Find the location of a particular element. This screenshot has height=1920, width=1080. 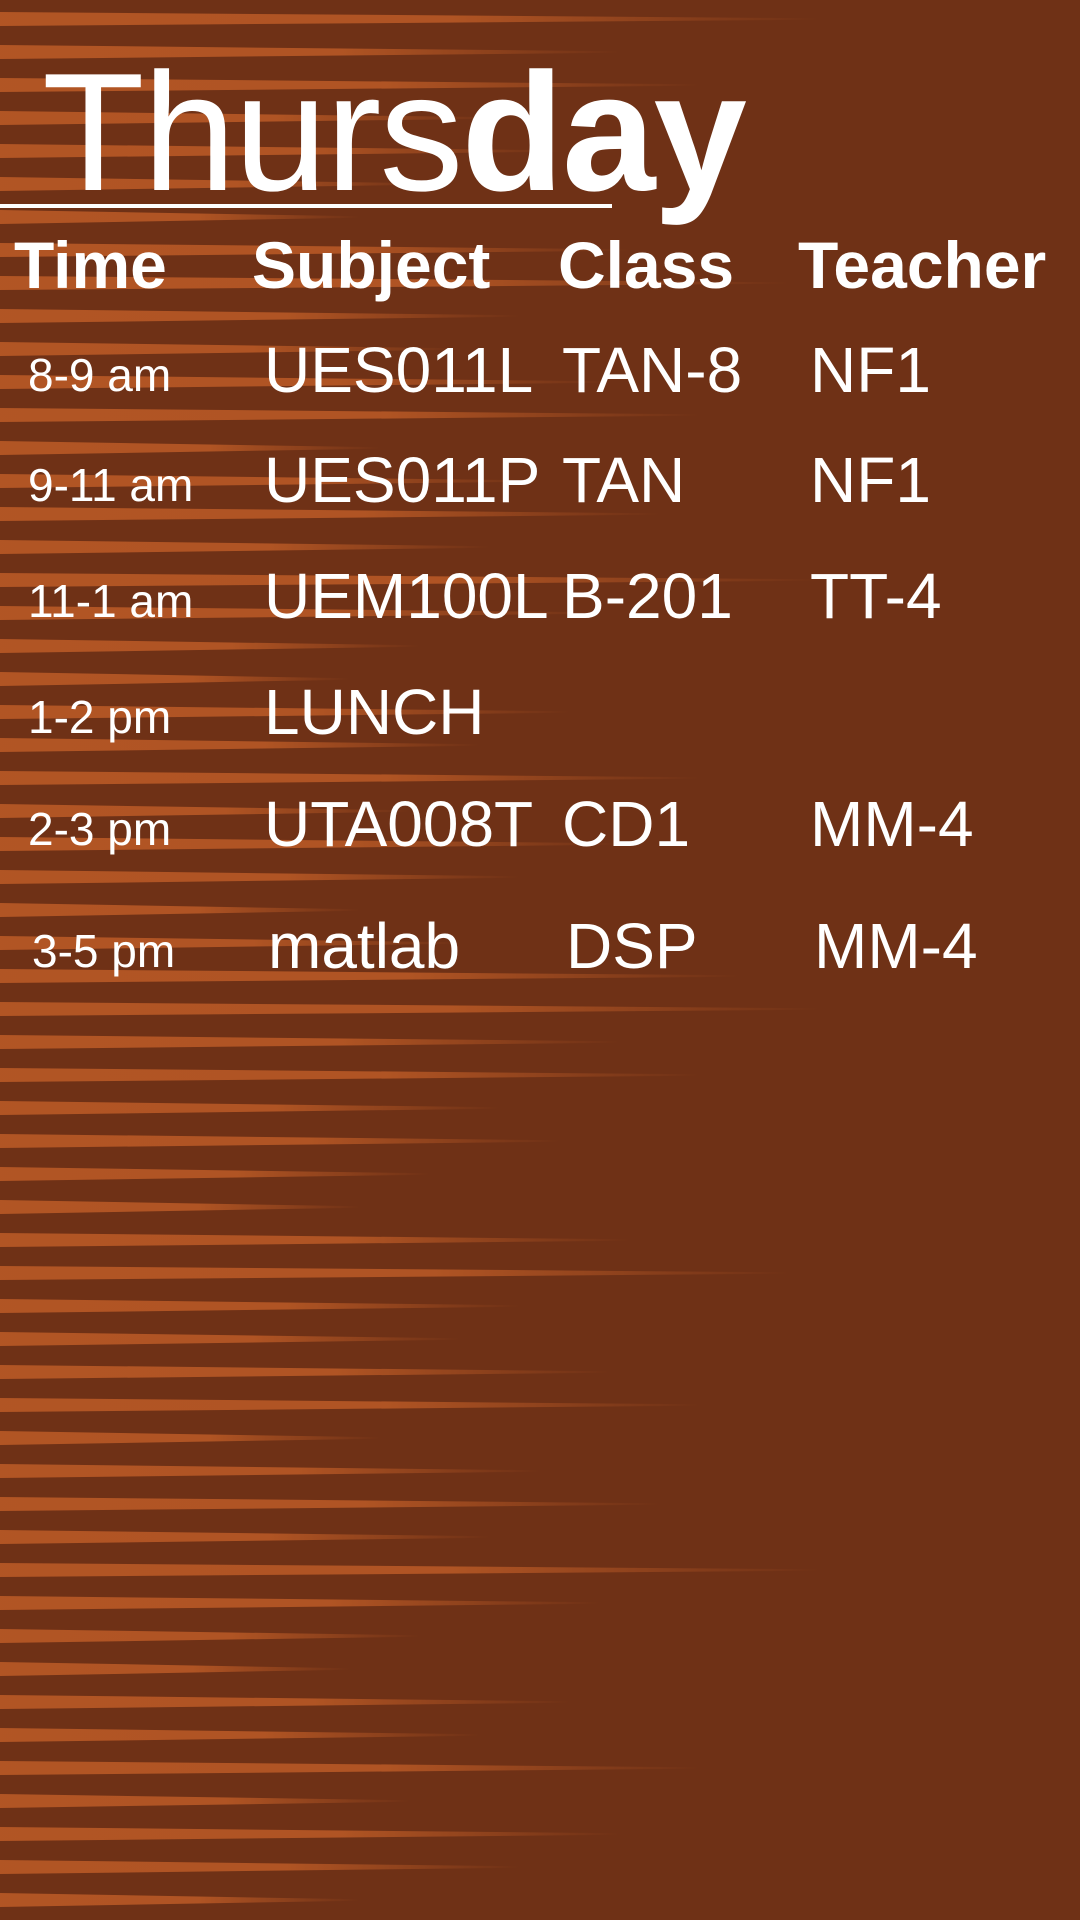

table-row: 11-1 am UEM100L B-201 TT-4 is located at coordinates (540, 604).